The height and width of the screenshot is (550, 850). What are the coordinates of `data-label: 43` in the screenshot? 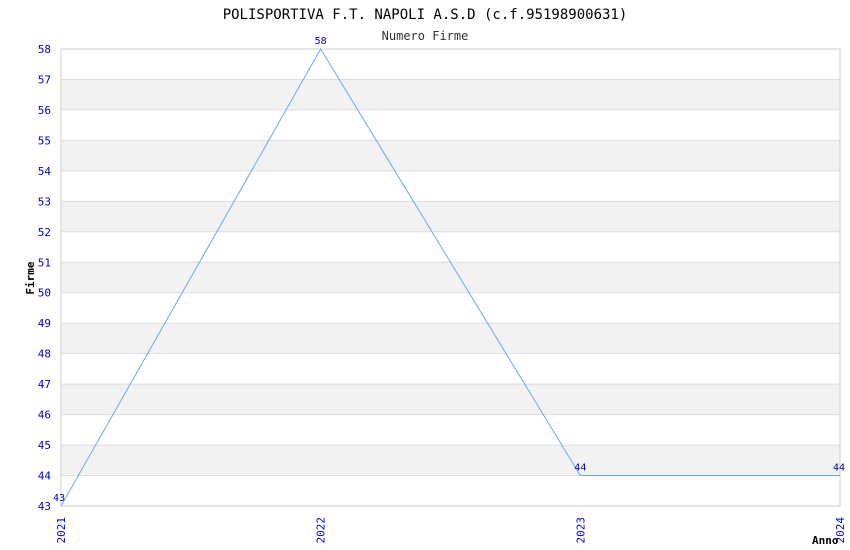 It's located at (59, 498).